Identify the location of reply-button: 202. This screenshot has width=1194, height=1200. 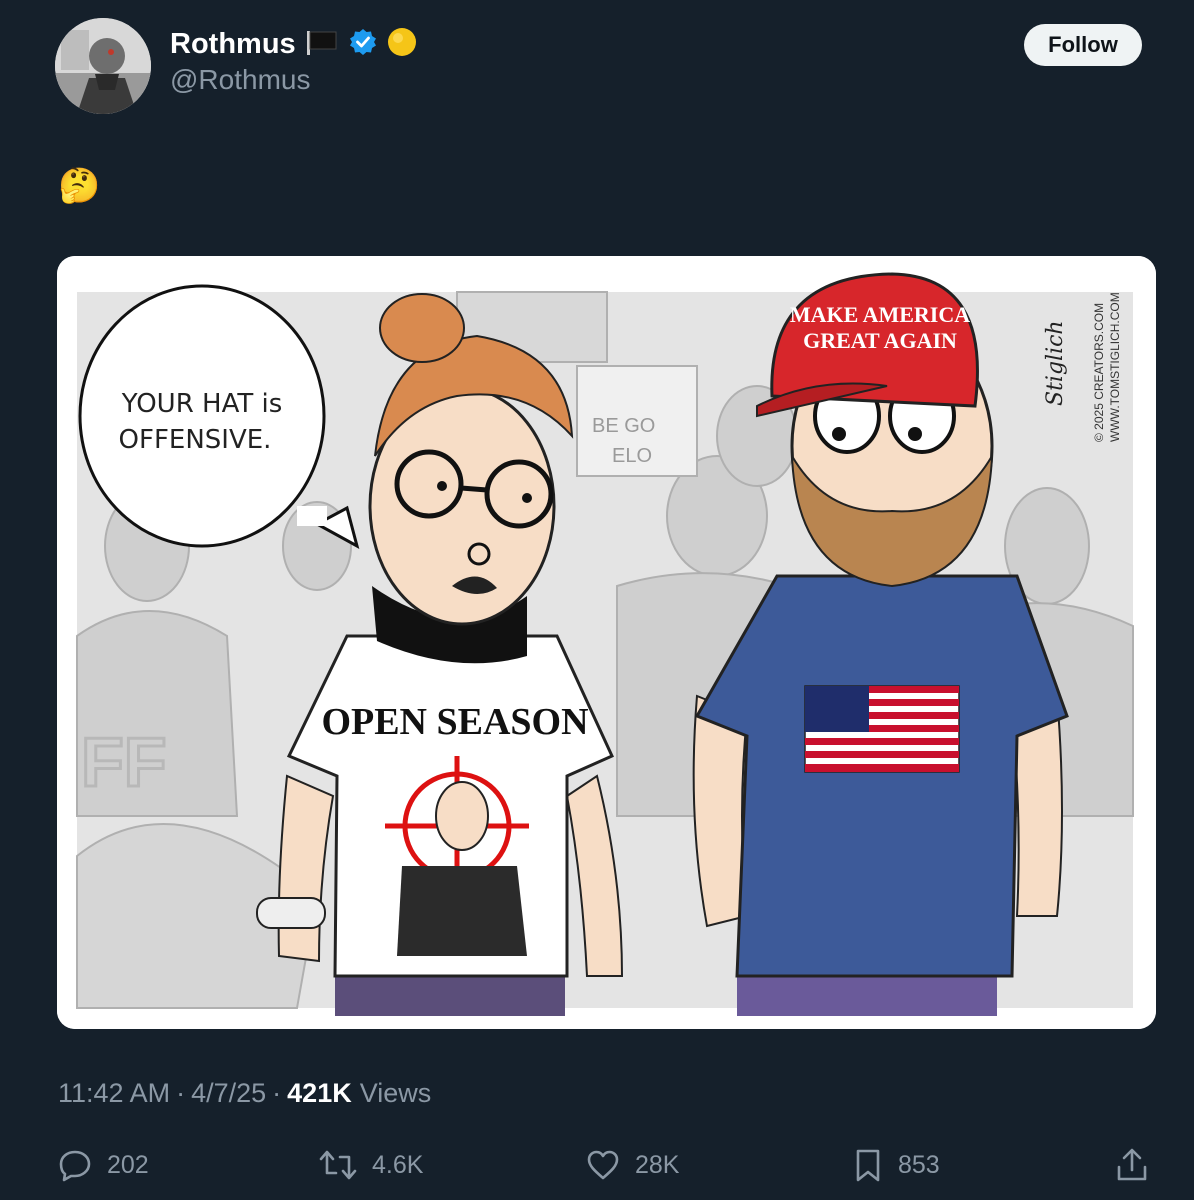
(103, 1165).